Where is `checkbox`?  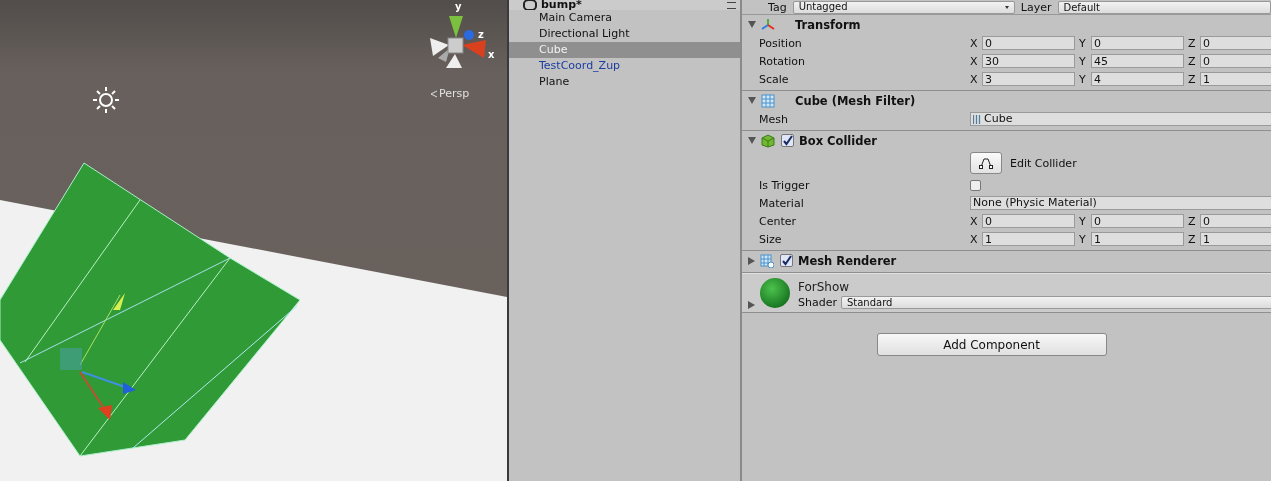
checkbox is located at coordinates (975, 185).